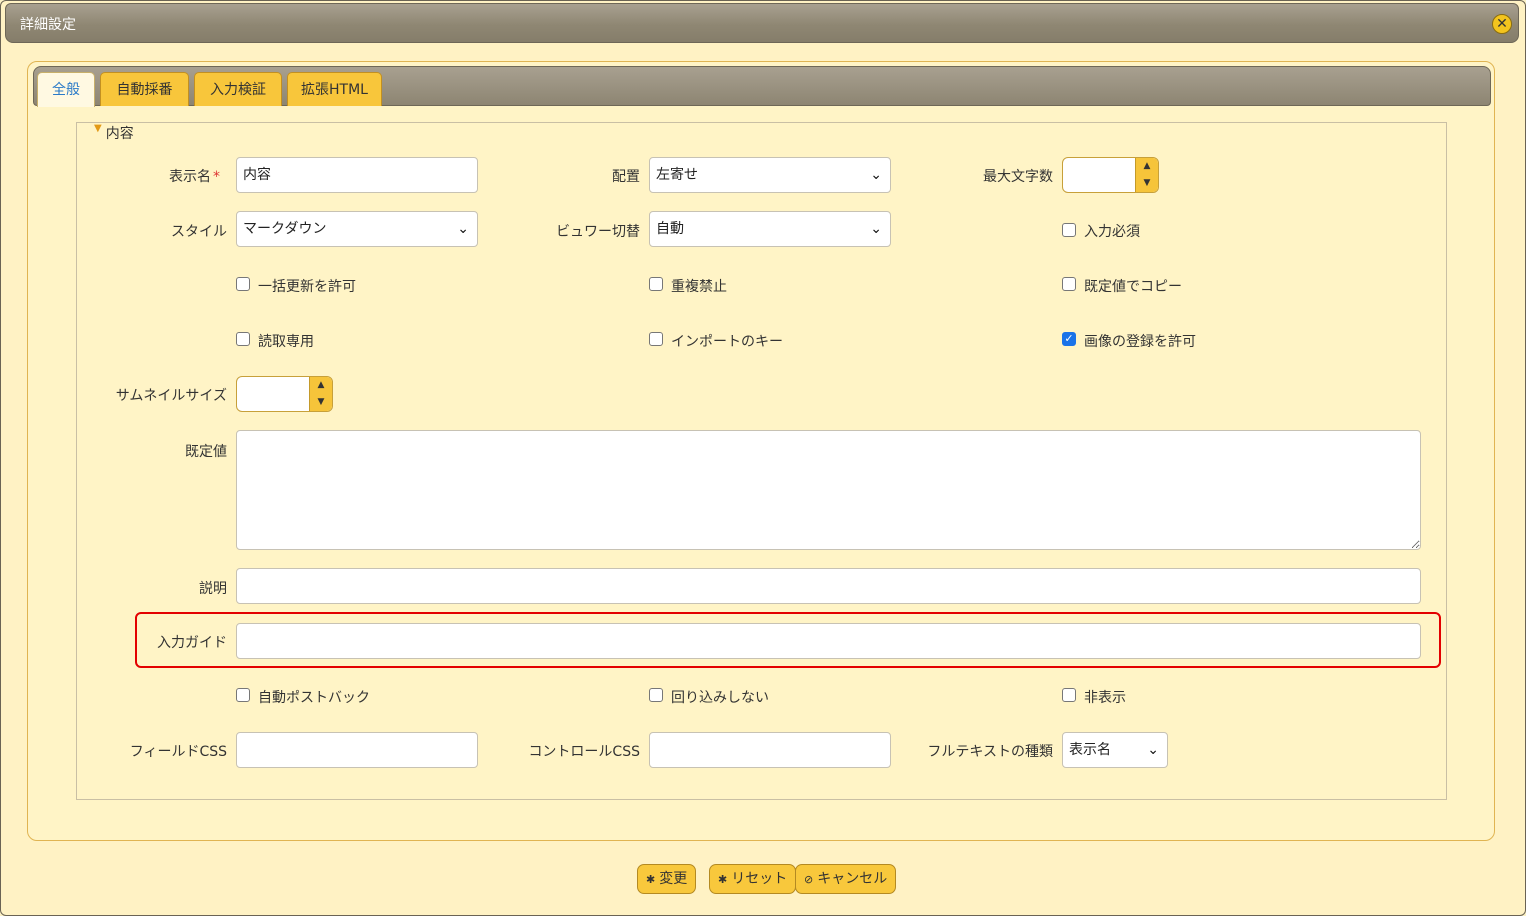 This screenshot has width=1526, height=916. Describe the element at coordinates (199, 232) in the screenshot. I see `style-label: スタイル` at that location.